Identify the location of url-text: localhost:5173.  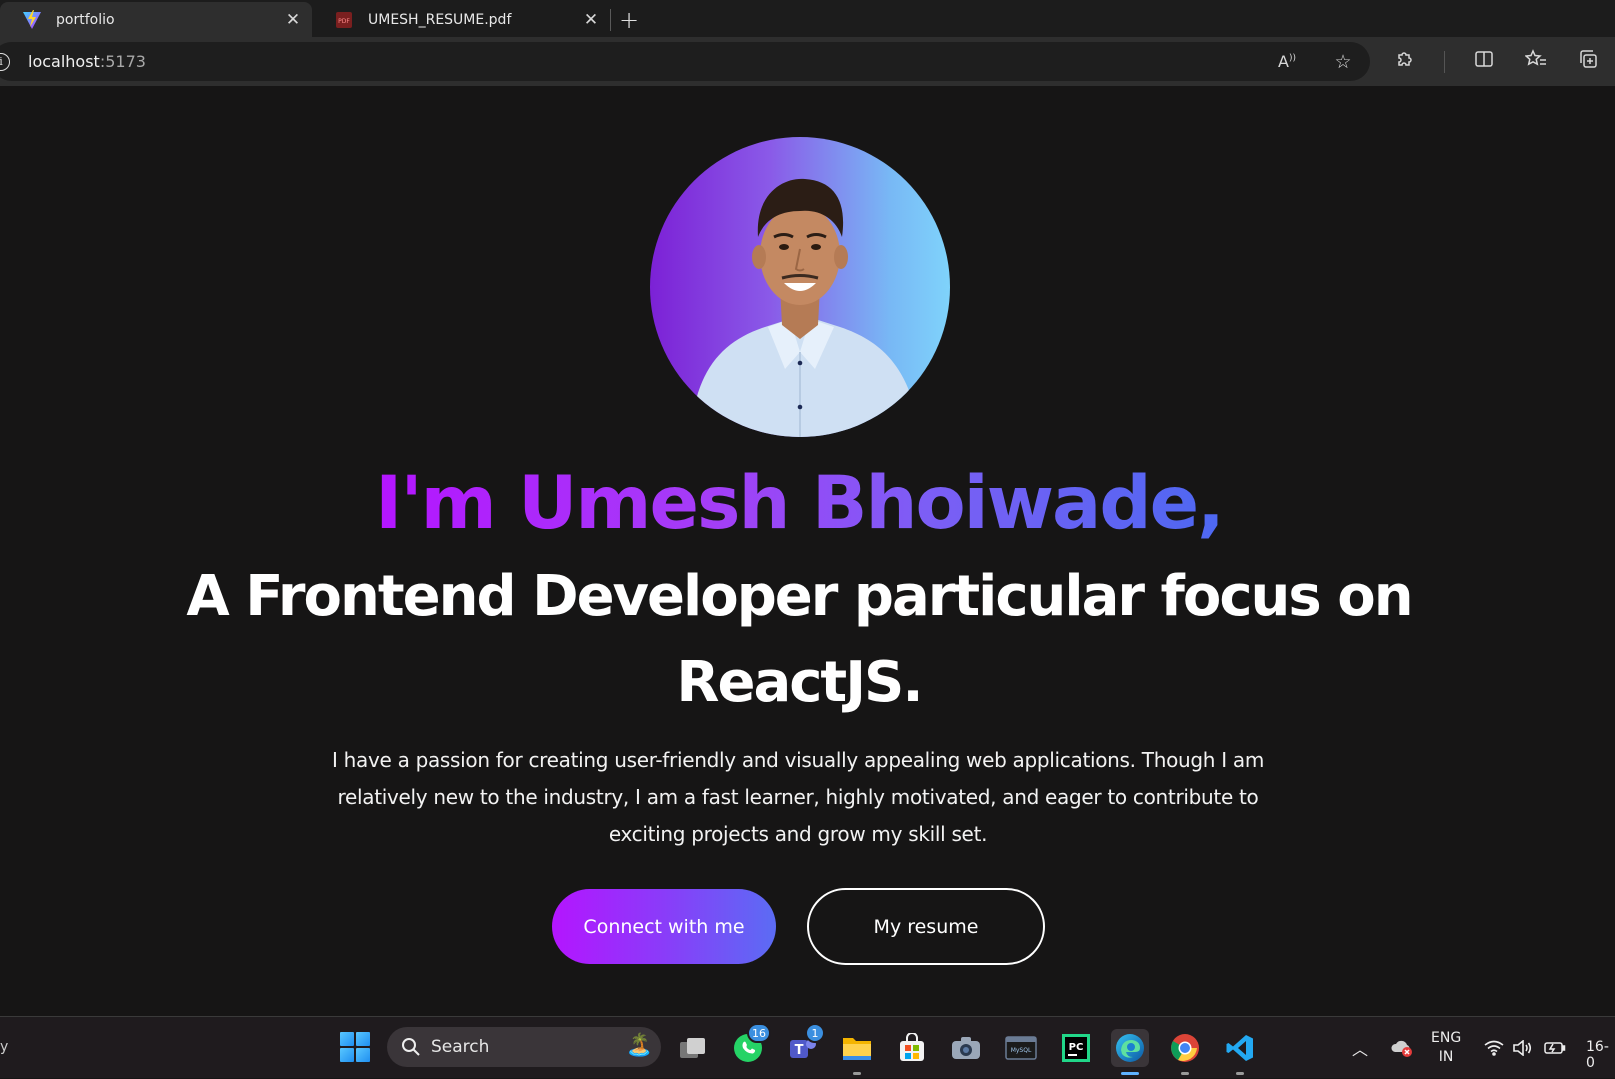
(87, 61).